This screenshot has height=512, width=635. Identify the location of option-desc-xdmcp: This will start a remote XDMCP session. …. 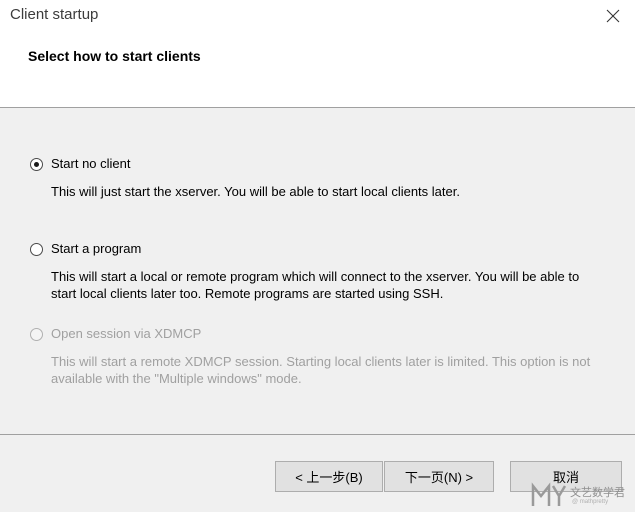
(321, 370).